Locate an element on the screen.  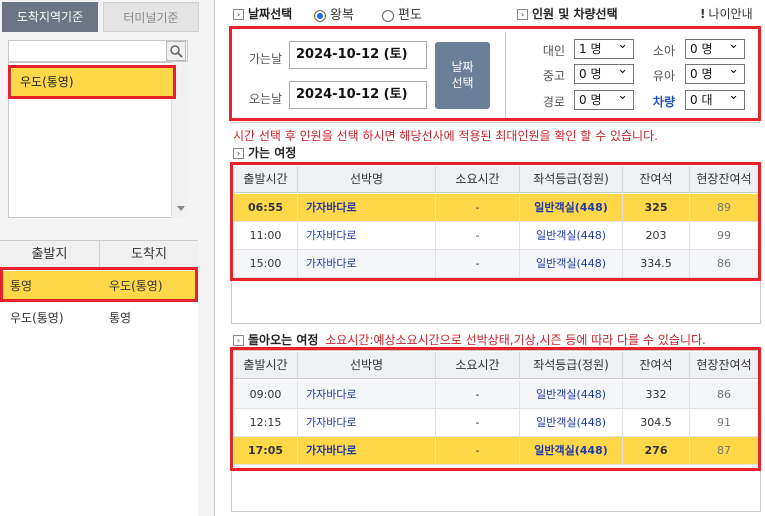
route-table-header: 출발지 도착지 is located at coordinates (99, 254).